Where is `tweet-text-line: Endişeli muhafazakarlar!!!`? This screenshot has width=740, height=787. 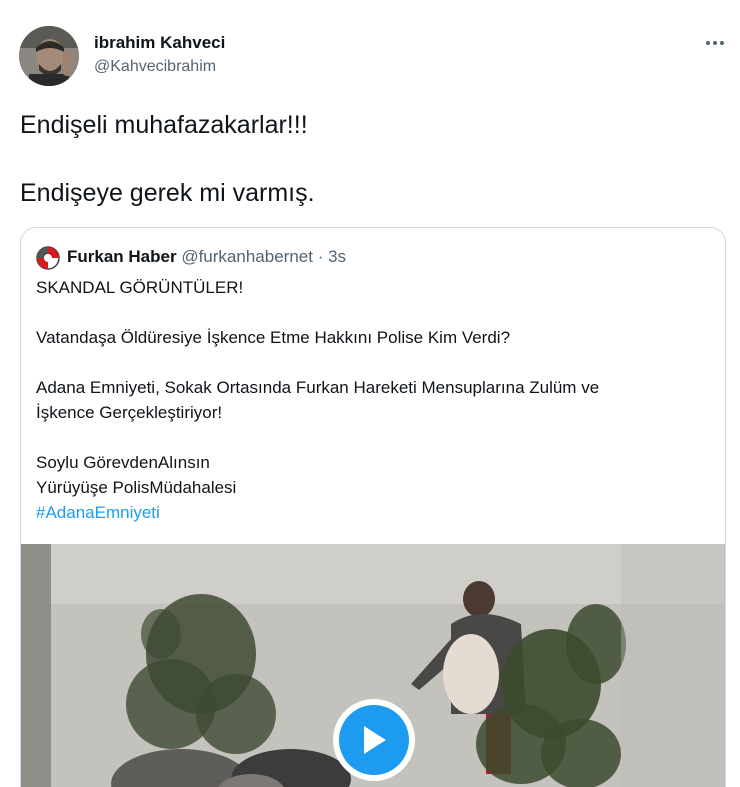
tweet-text-line: Endişeli muhafazakarlar!!! is located at coordinates (164, 125).